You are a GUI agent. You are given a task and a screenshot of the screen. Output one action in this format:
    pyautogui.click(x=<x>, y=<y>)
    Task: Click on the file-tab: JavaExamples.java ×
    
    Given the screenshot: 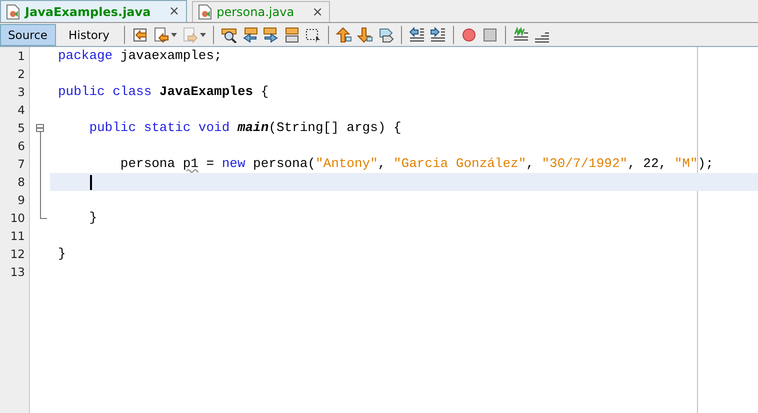 What is the action you would take?
    pyautogui.click(x=93, y=11)
    